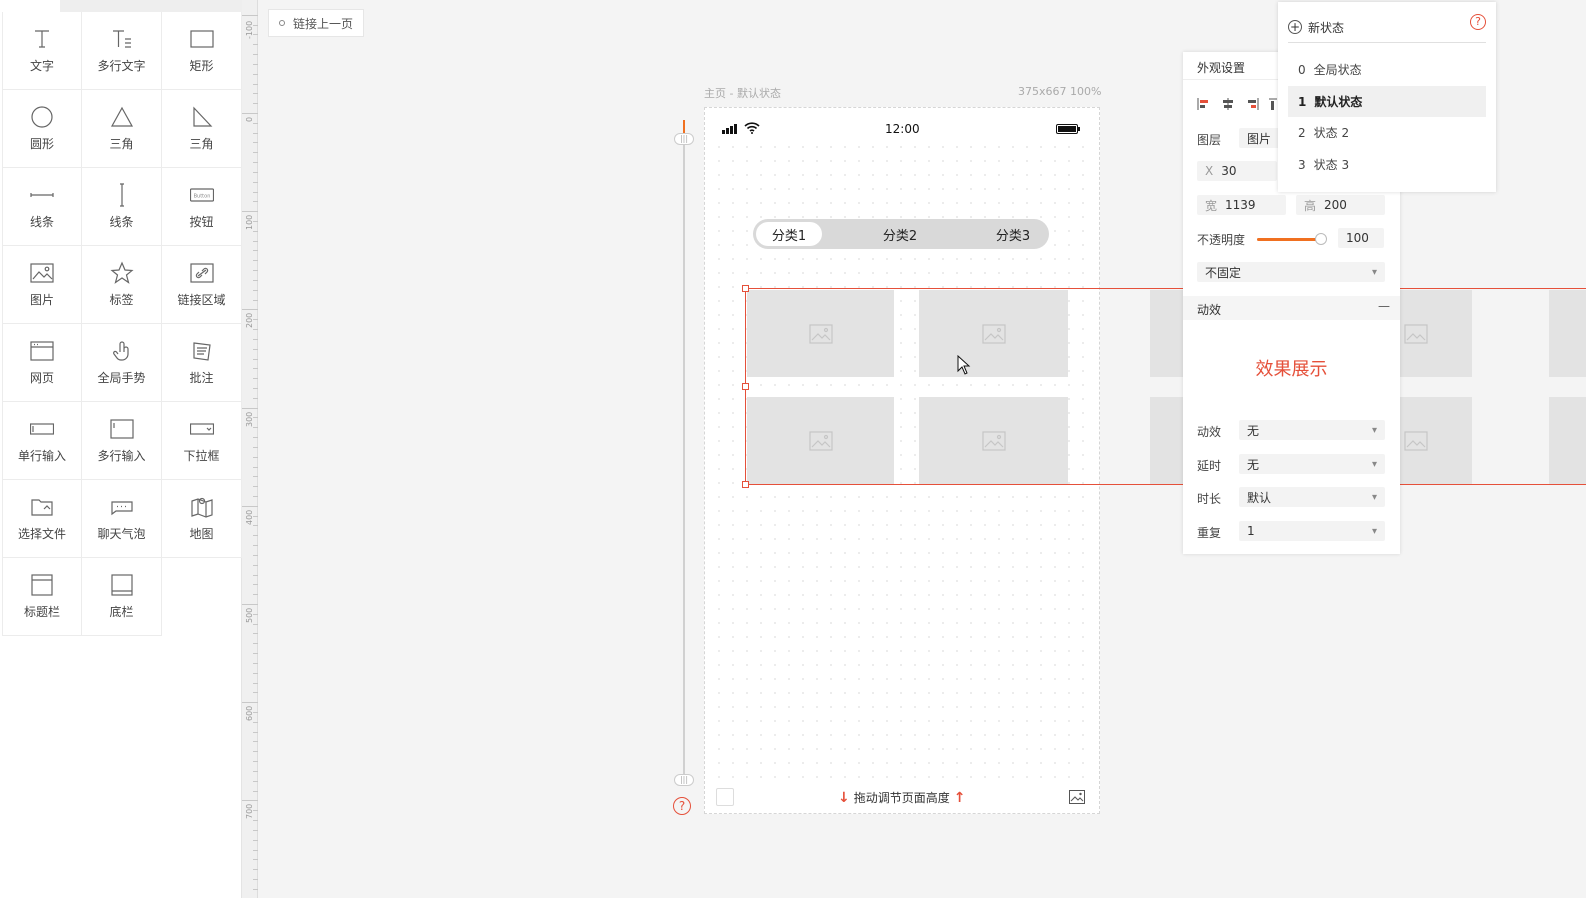 The width and height of the screenshot is (1586, 898). I want to click on tool-label: 多行文字, so click(121, 66).